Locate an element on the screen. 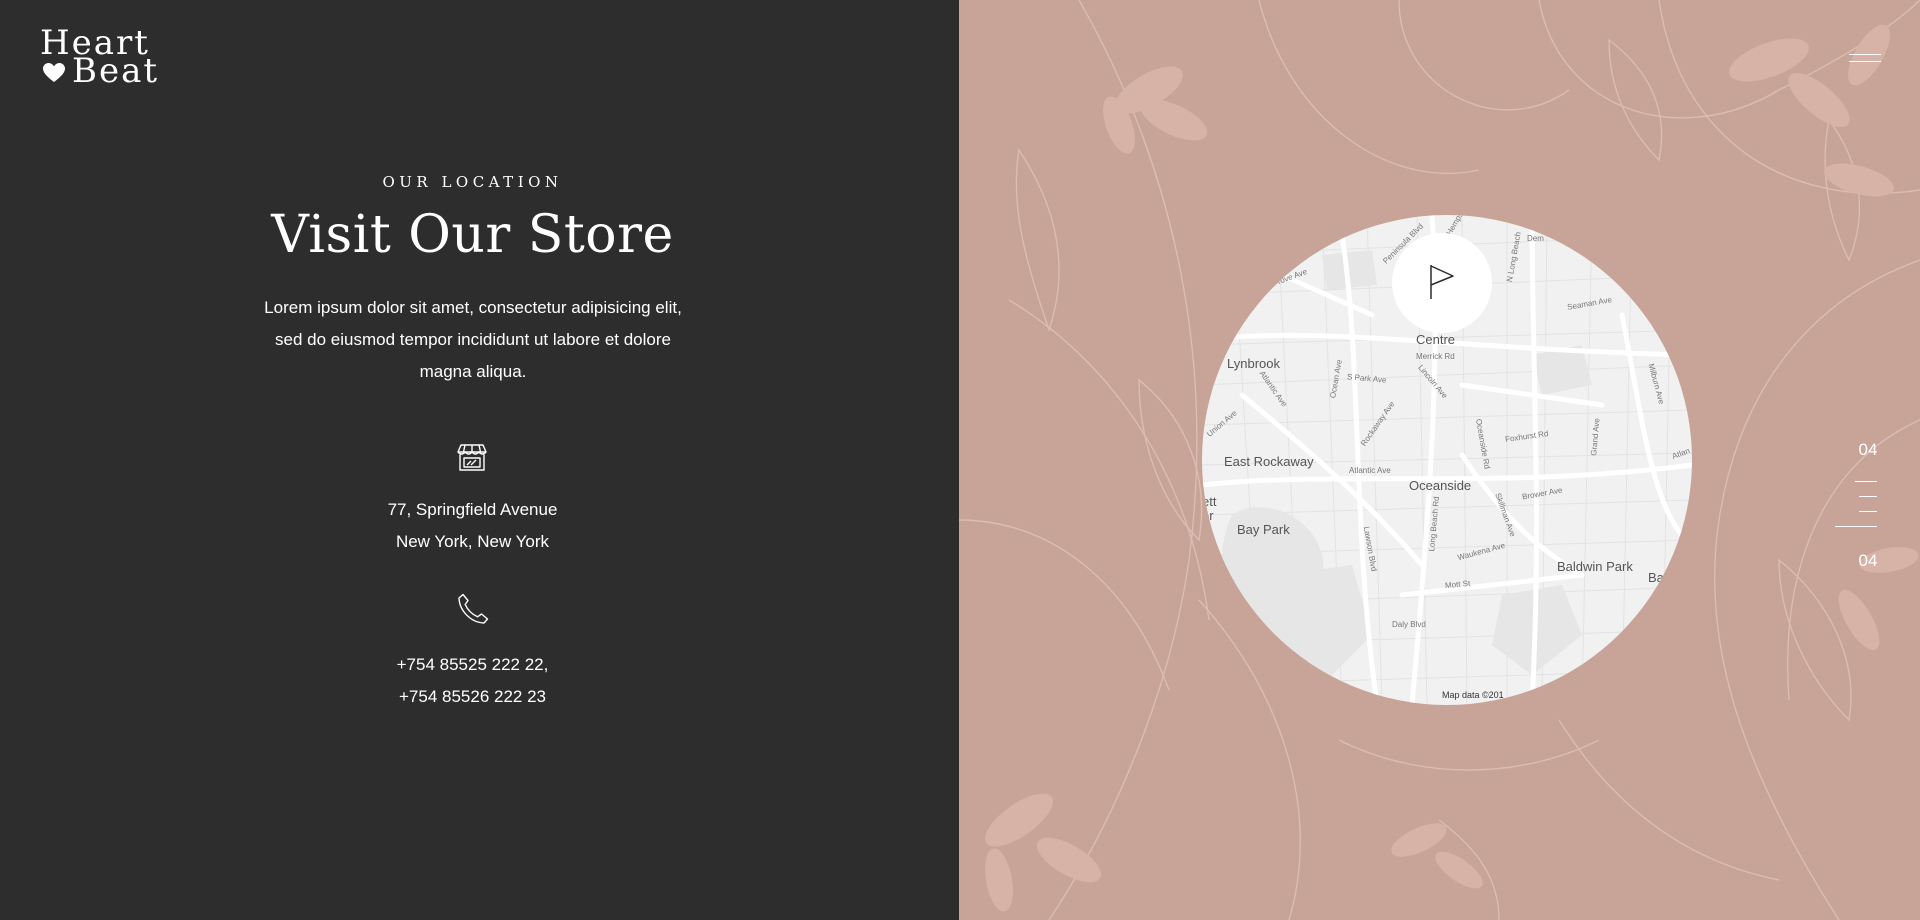  map-pin is located at coordinates (1442, 283).